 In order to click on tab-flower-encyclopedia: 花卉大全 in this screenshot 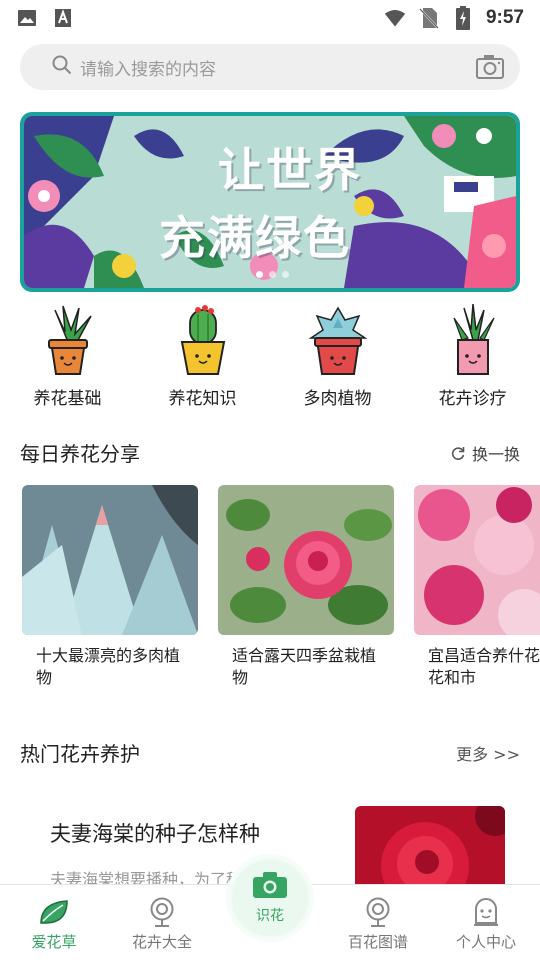, I will do `click(162, 922)`.